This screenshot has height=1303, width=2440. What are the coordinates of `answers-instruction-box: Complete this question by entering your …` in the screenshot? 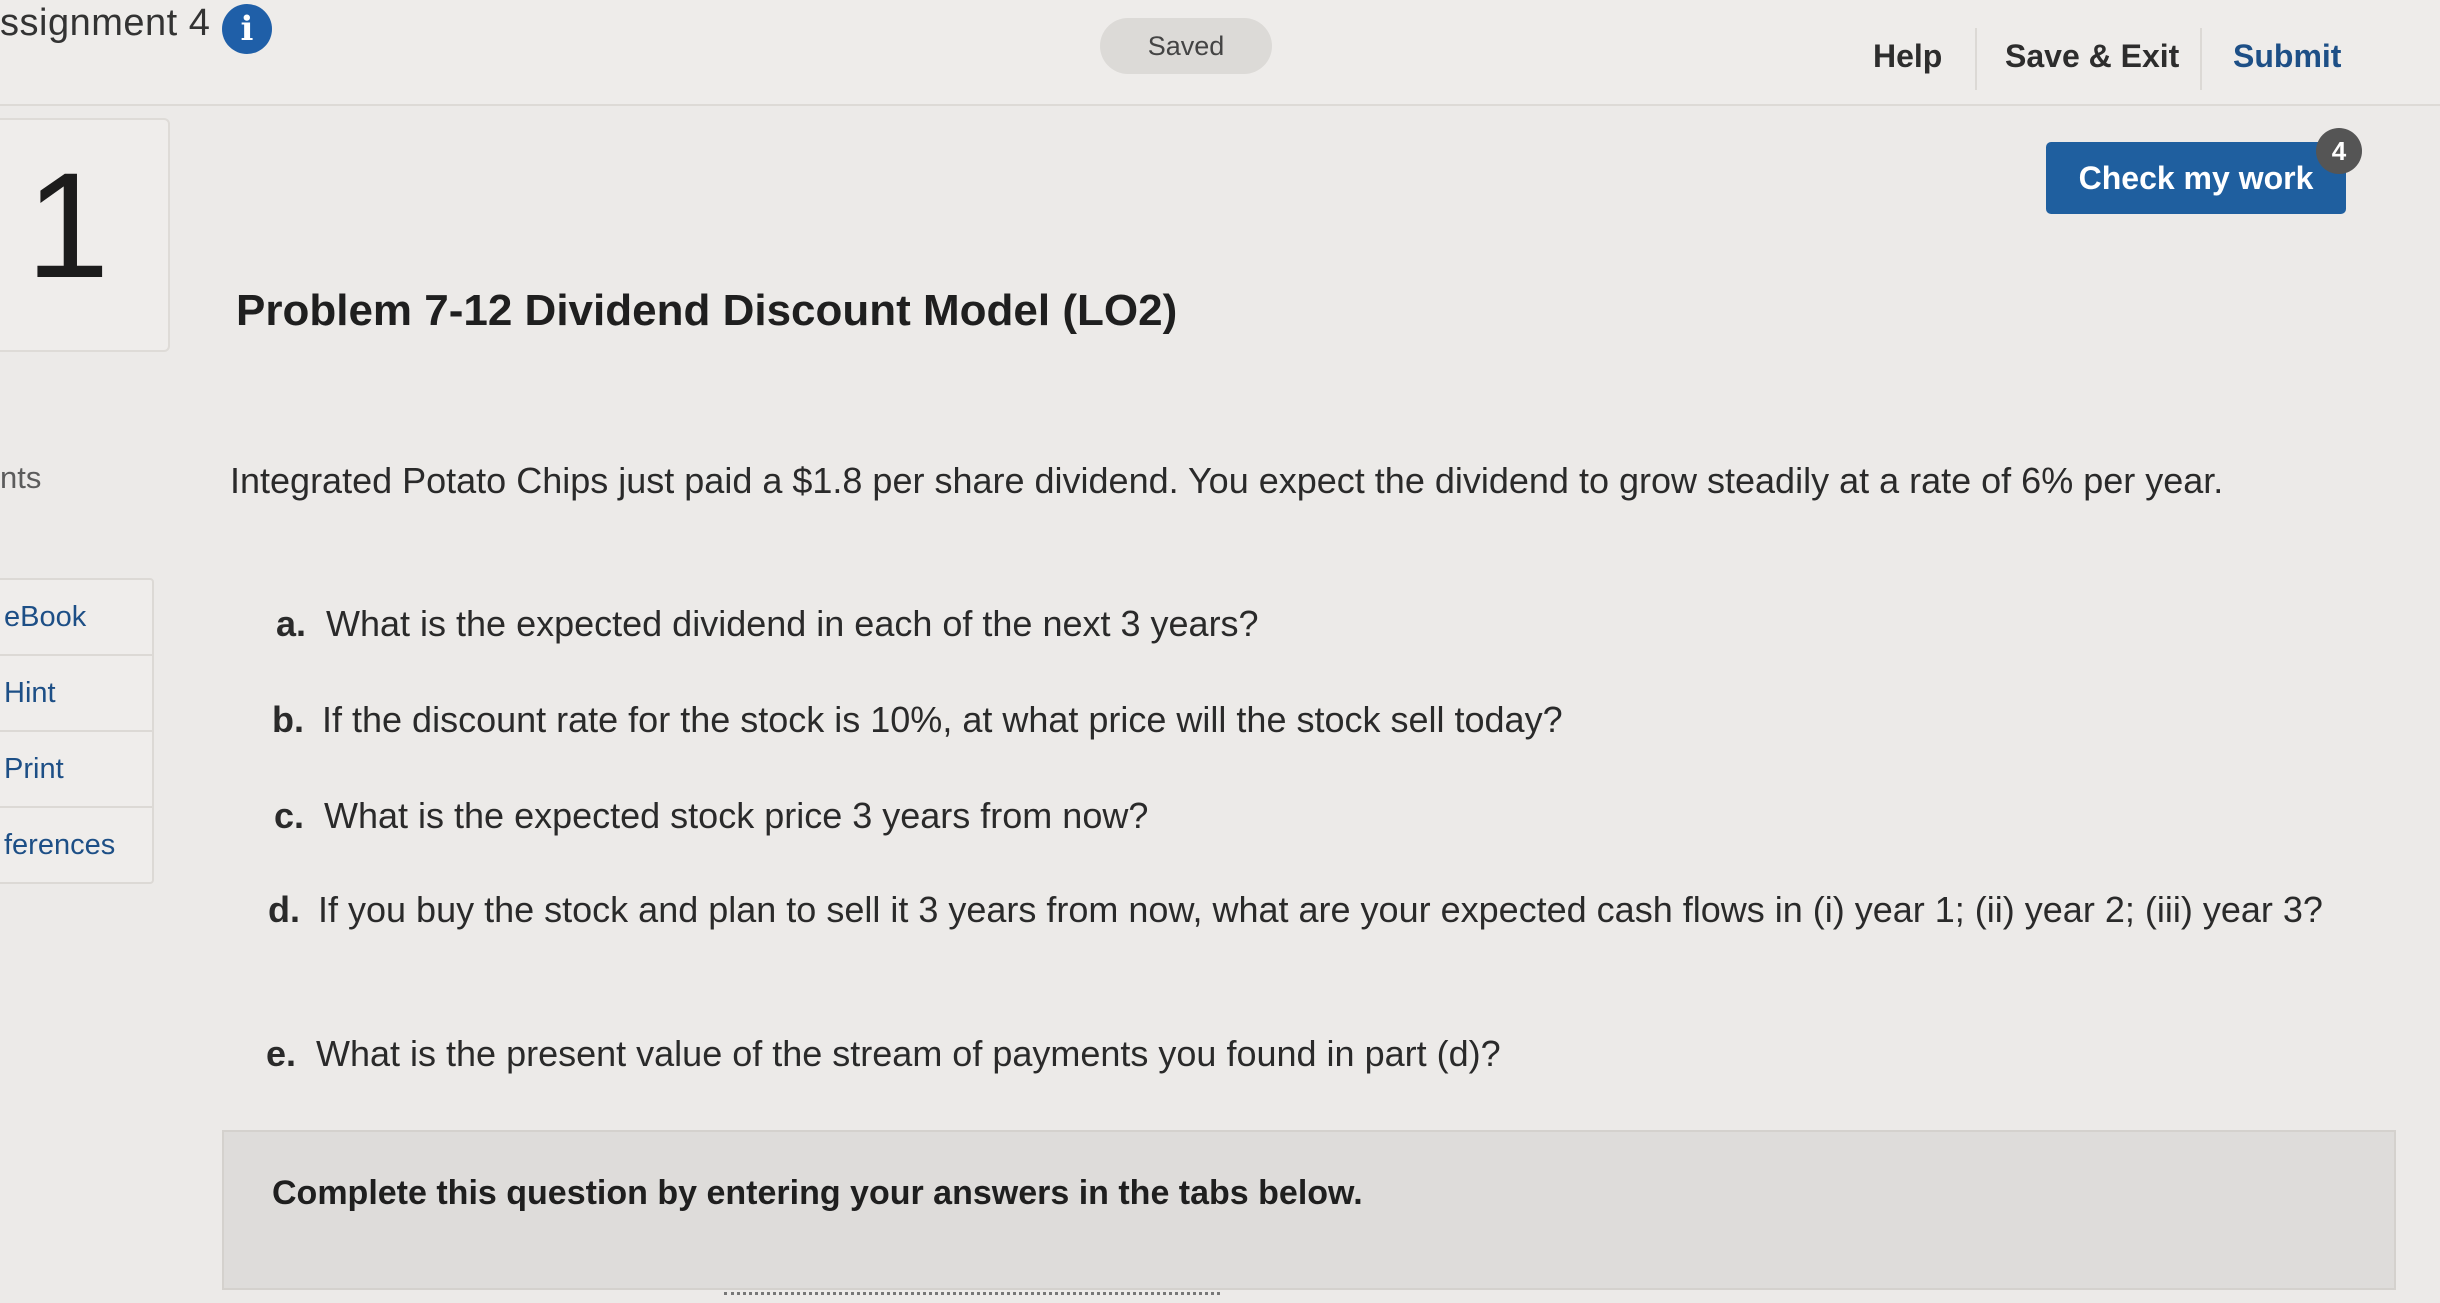 It's located at (1309, 1210).